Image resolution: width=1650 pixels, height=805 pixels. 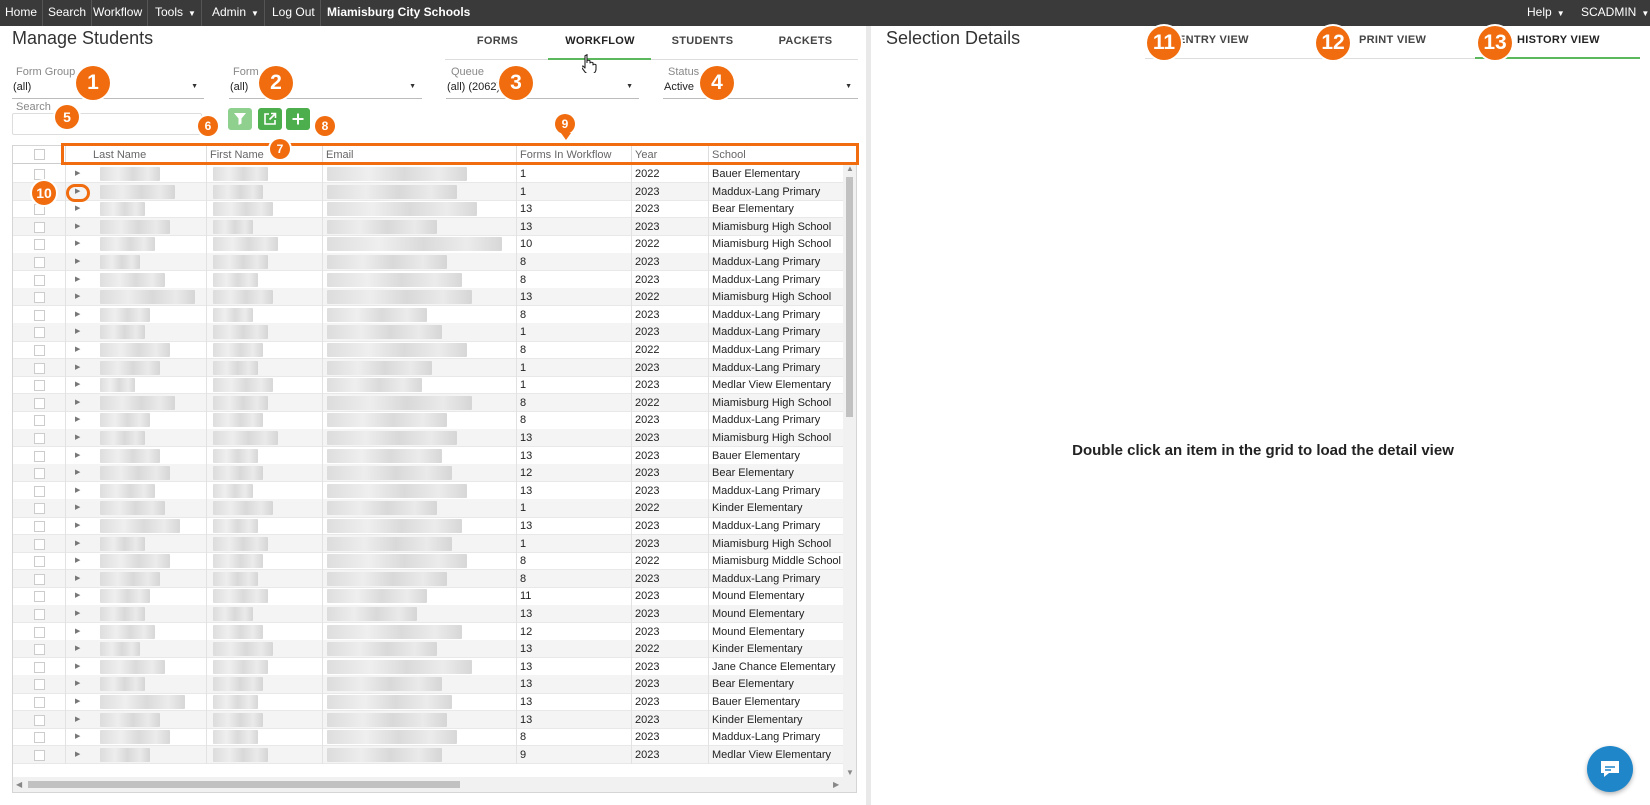 I want to click on table-row: ▶ 11 2023 Mound Elementary, so click(x=428, y=596).